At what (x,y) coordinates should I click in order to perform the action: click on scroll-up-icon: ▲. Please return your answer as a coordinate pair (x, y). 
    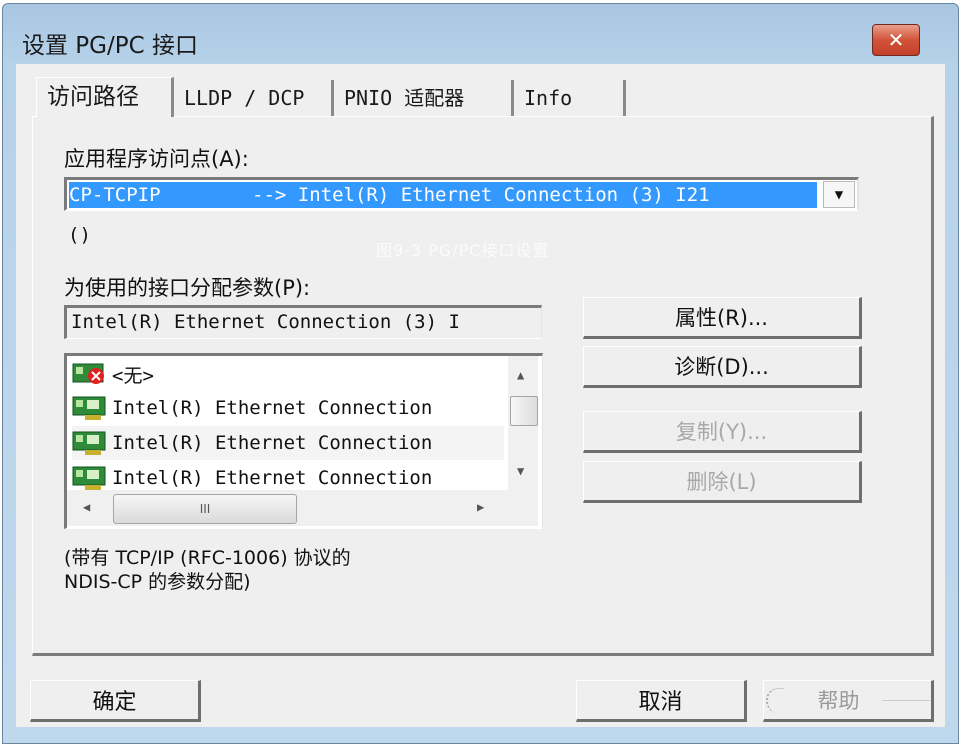
    Looking at the image, I should click on (520, 375).